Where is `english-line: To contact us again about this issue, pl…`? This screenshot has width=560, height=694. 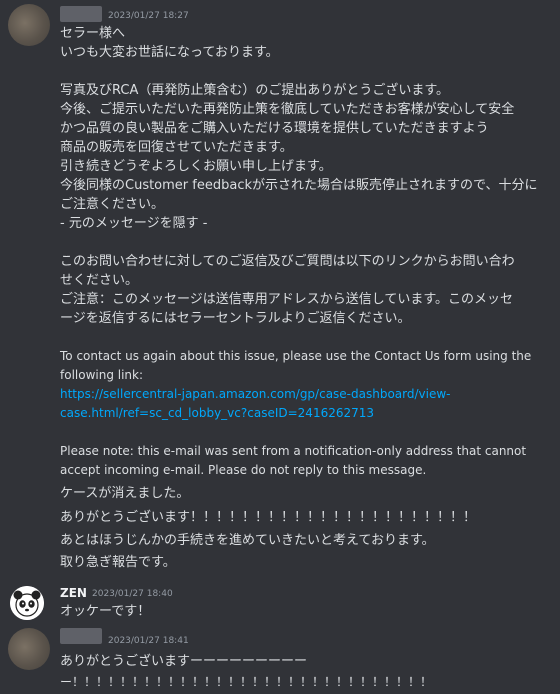 english-line: To contact us again about this issue, pl… is located at coordinates (296, 356).